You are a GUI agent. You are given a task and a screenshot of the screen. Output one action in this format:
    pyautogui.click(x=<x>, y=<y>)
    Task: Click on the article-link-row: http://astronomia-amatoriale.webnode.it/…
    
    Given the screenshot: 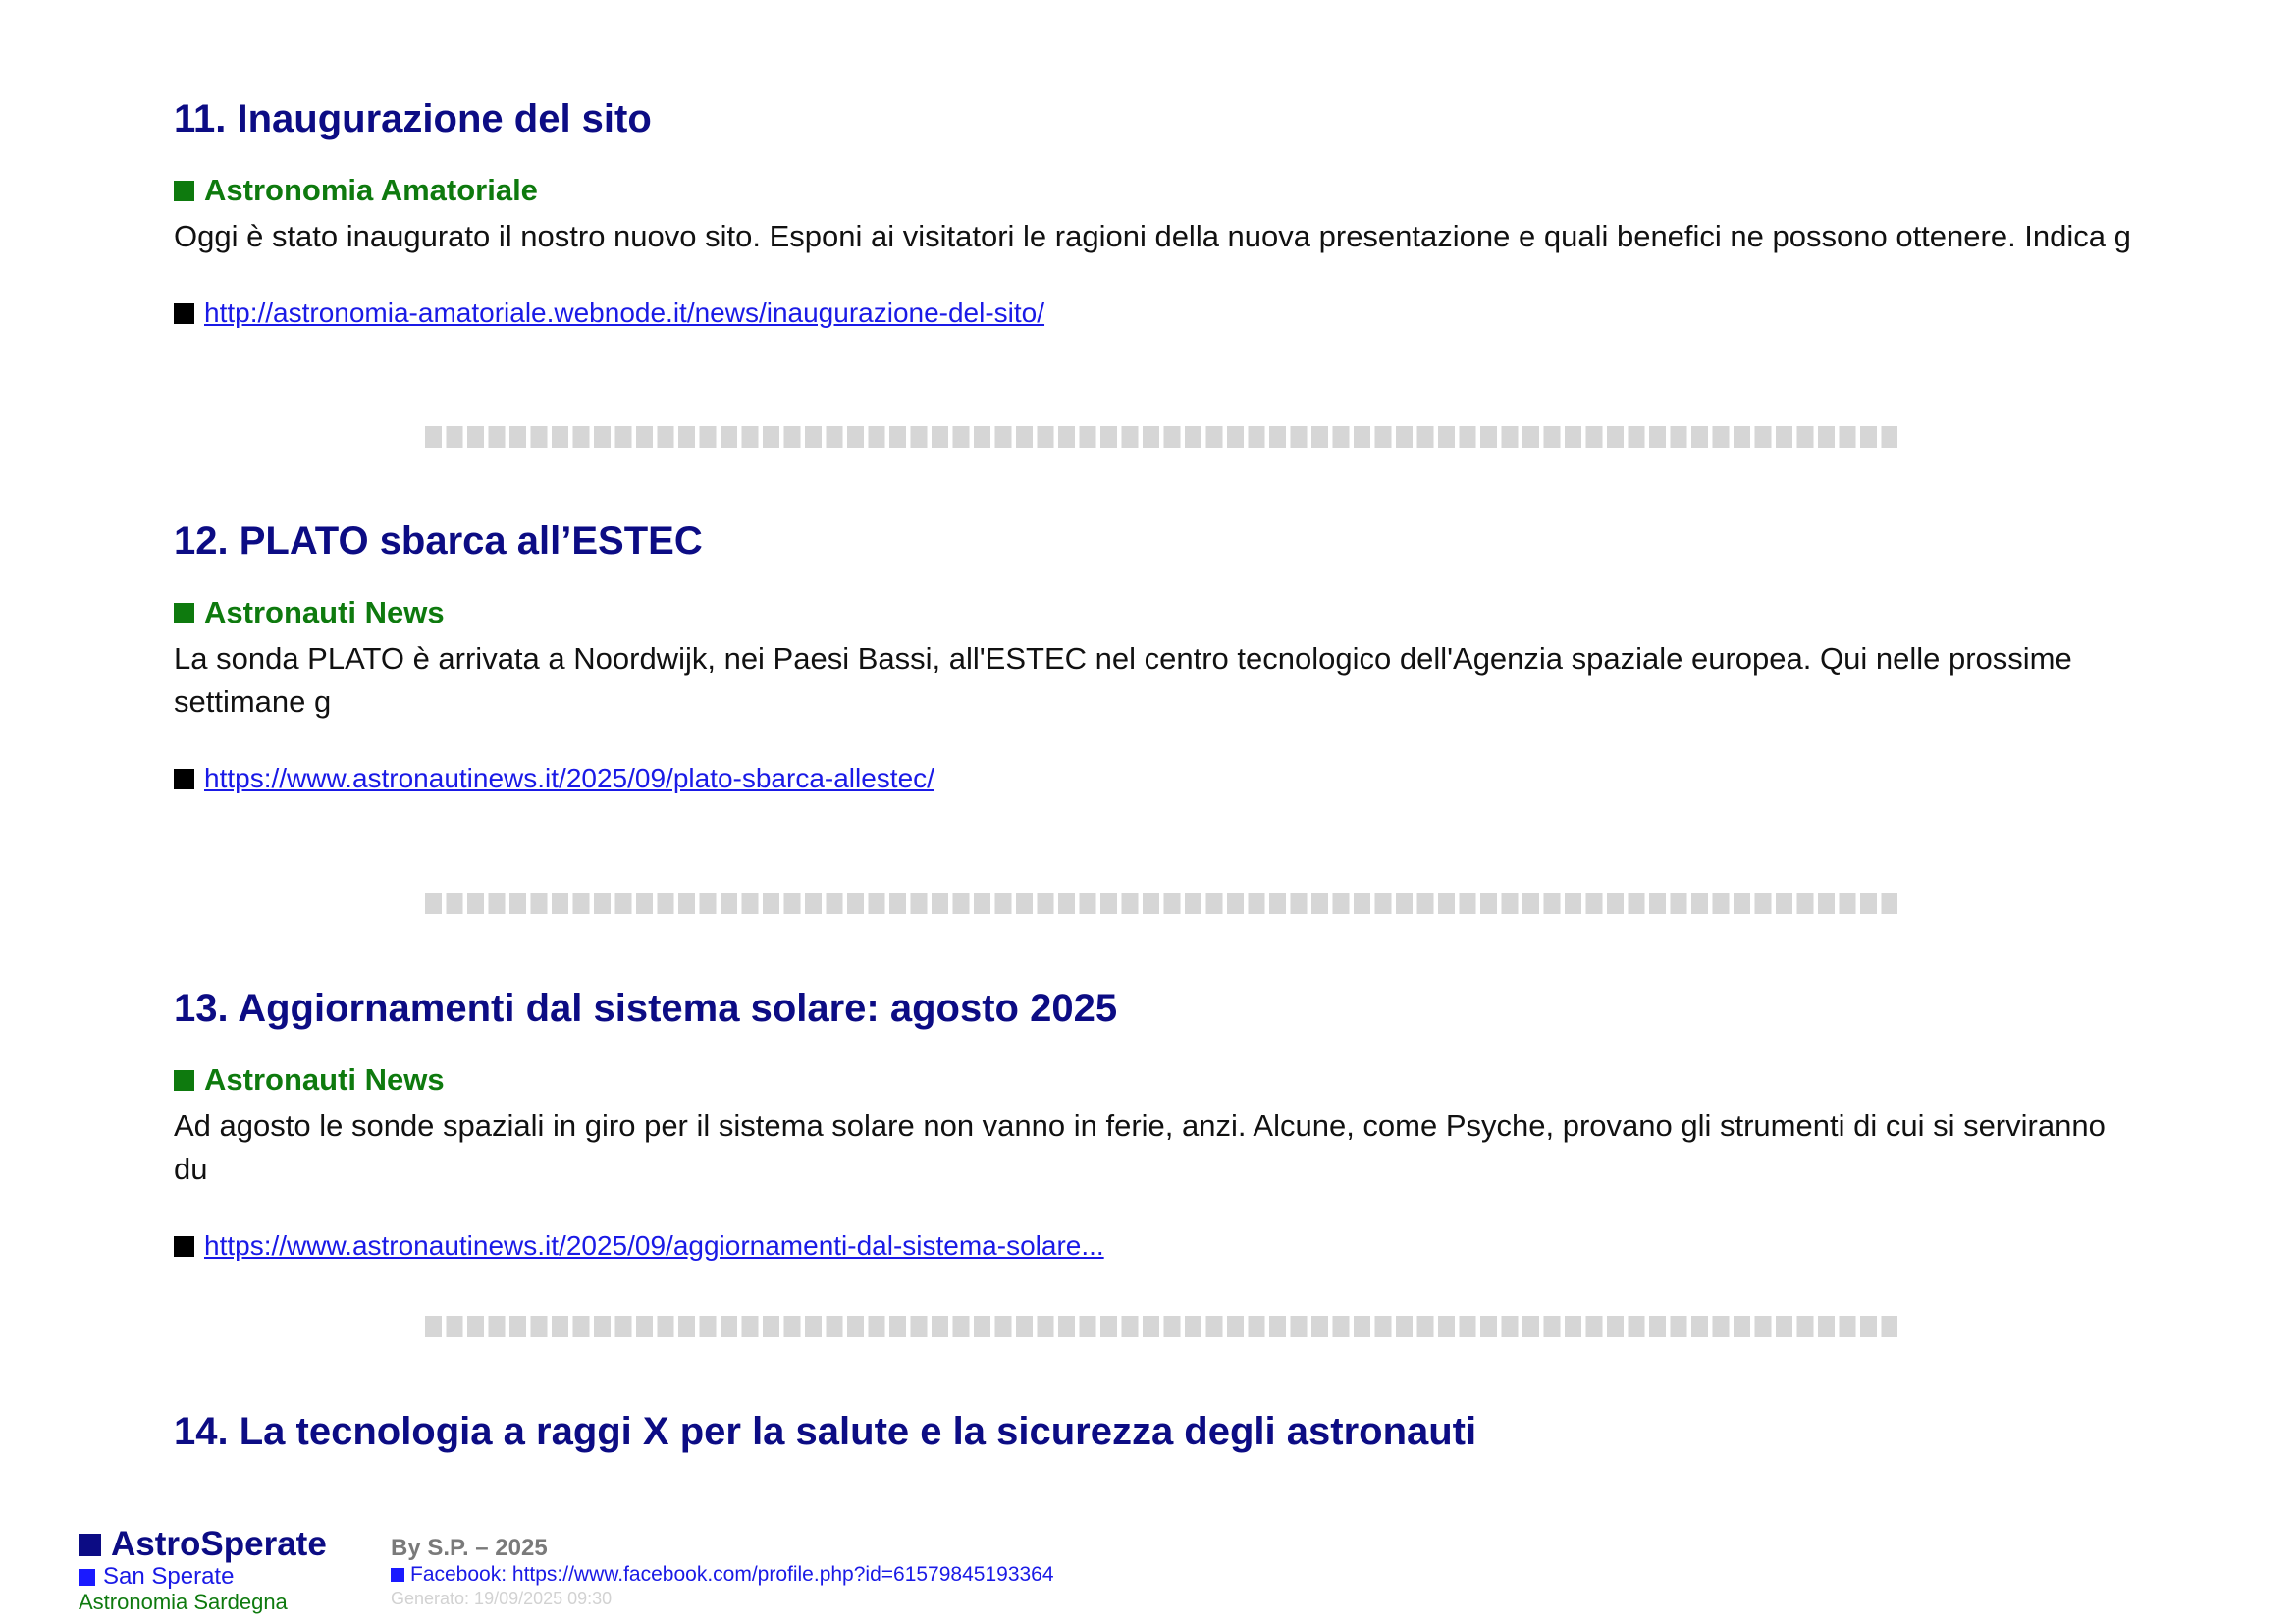 What is the action you would take?
    pyautogui.click(x=1155, y=313)
    